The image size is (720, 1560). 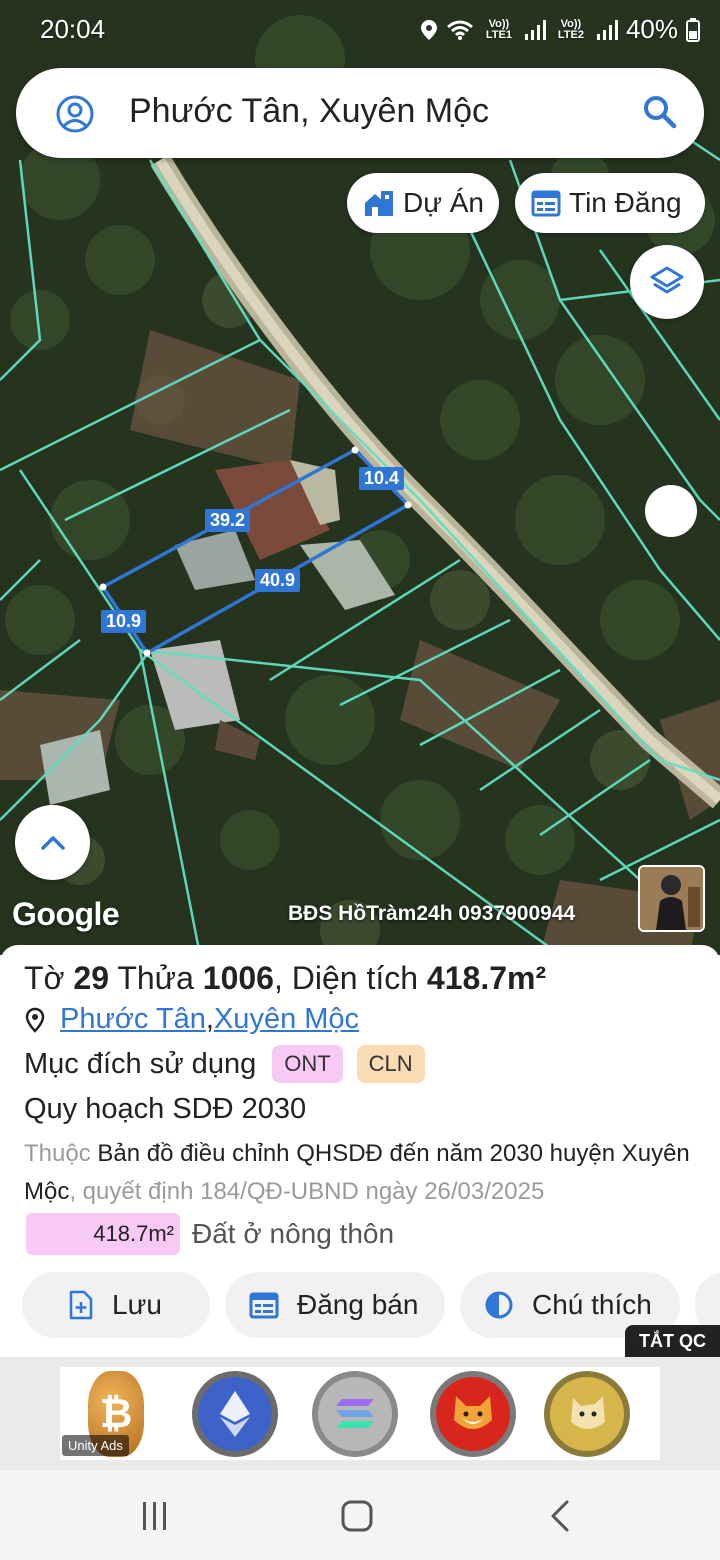 I want to click on close-ad-button: TẮT QC, so click(x=672, y=1341).